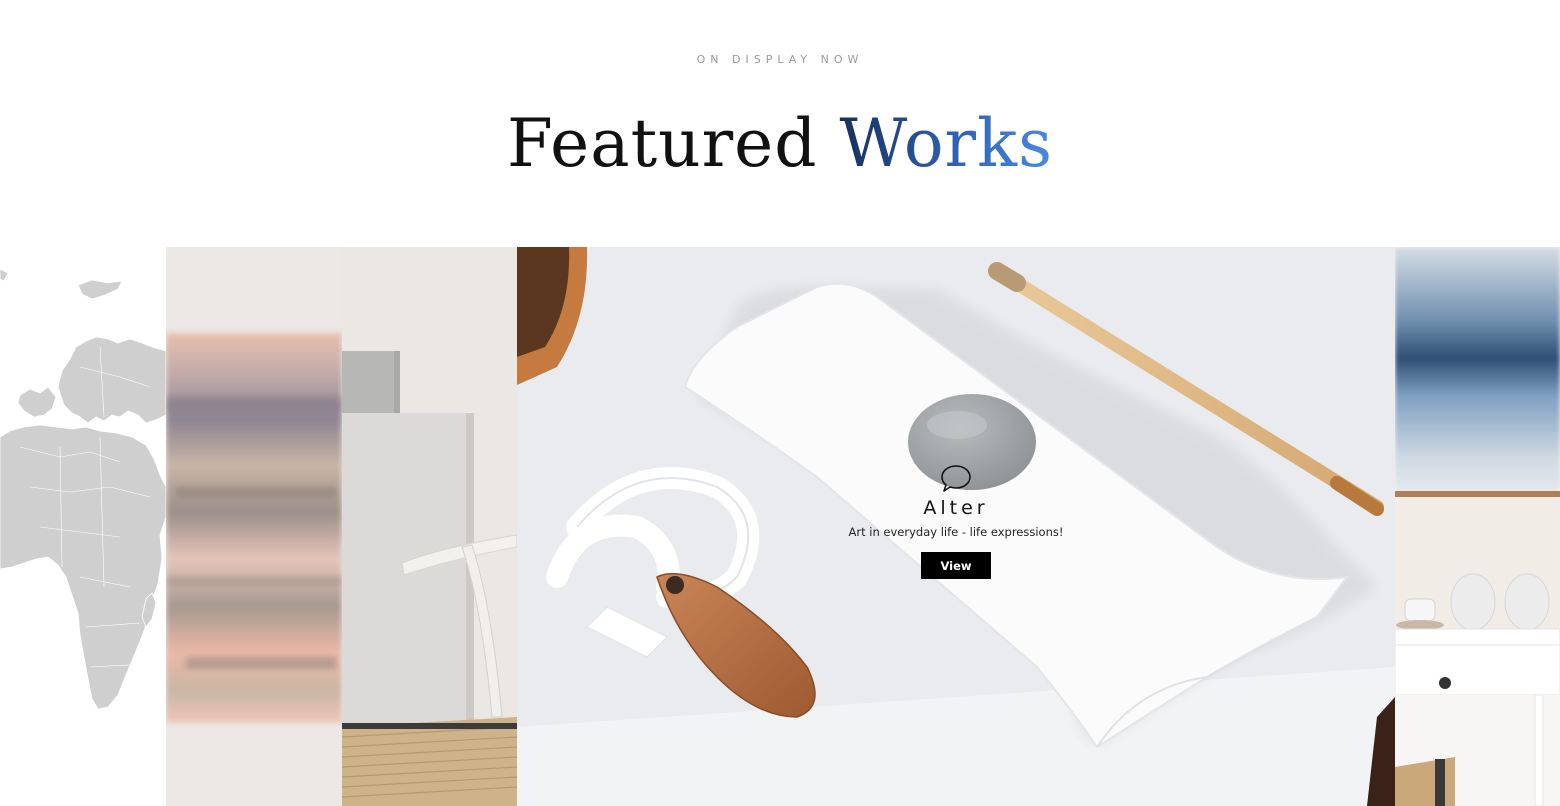  I want to click on room-photo-image, so click(1477, 526).